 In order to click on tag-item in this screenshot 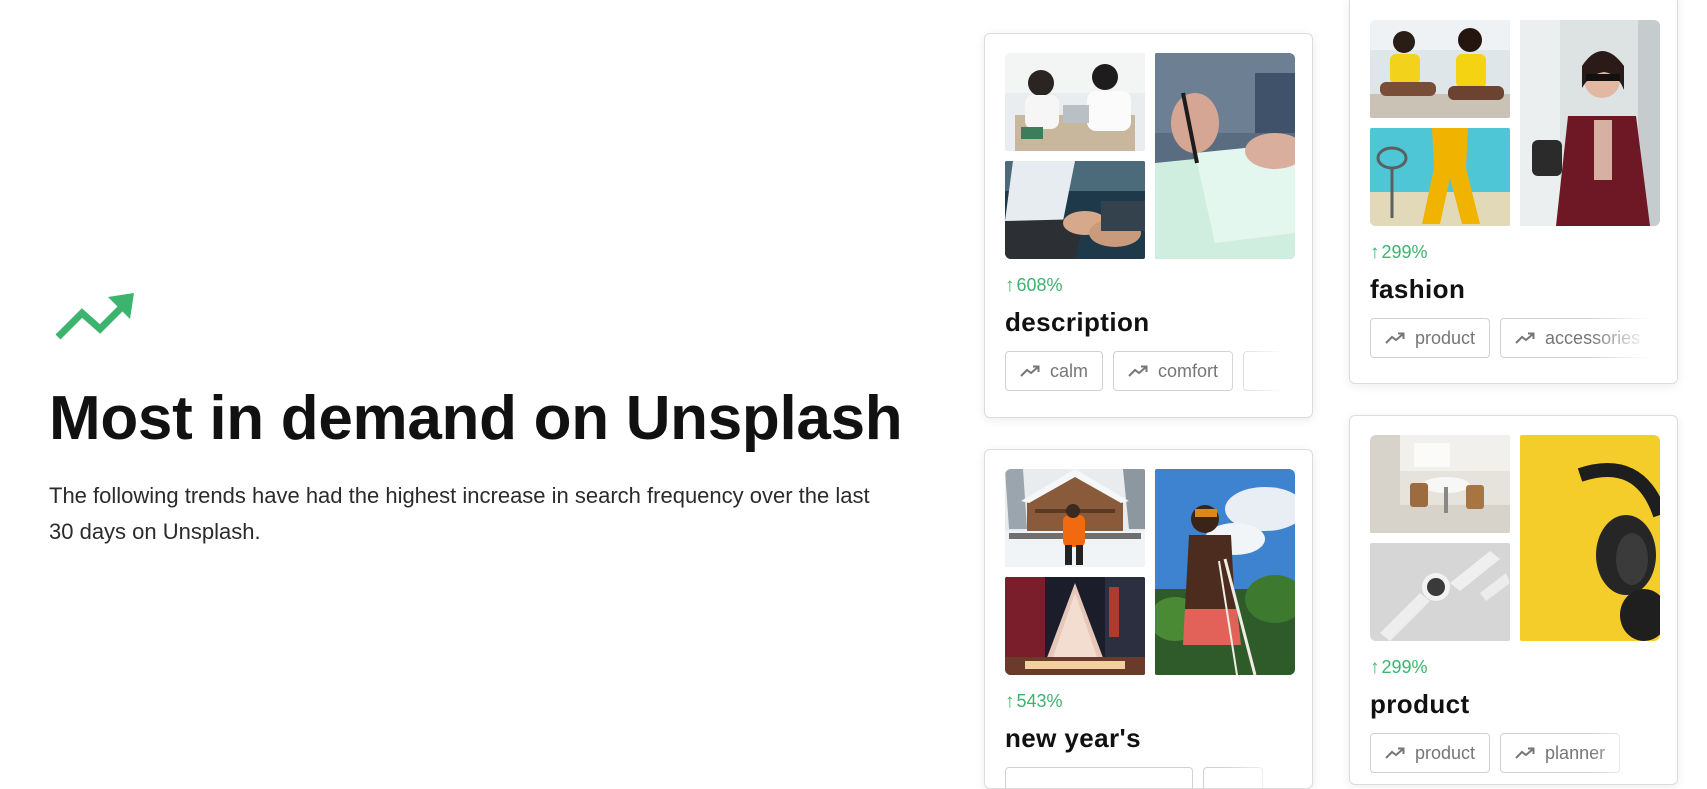, I will do `click(1099, 777)`.